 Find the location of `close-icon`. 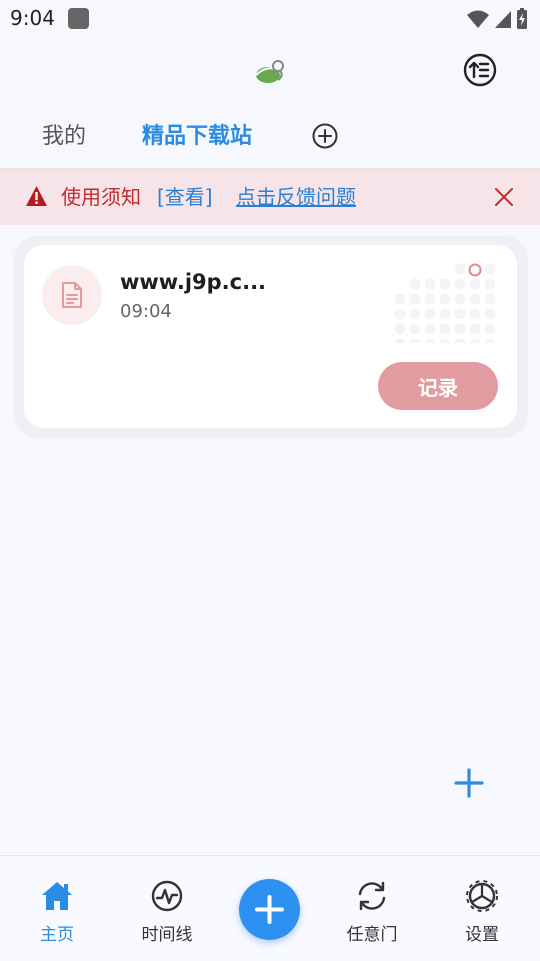

close-icon is located at coordinates (504, 197).